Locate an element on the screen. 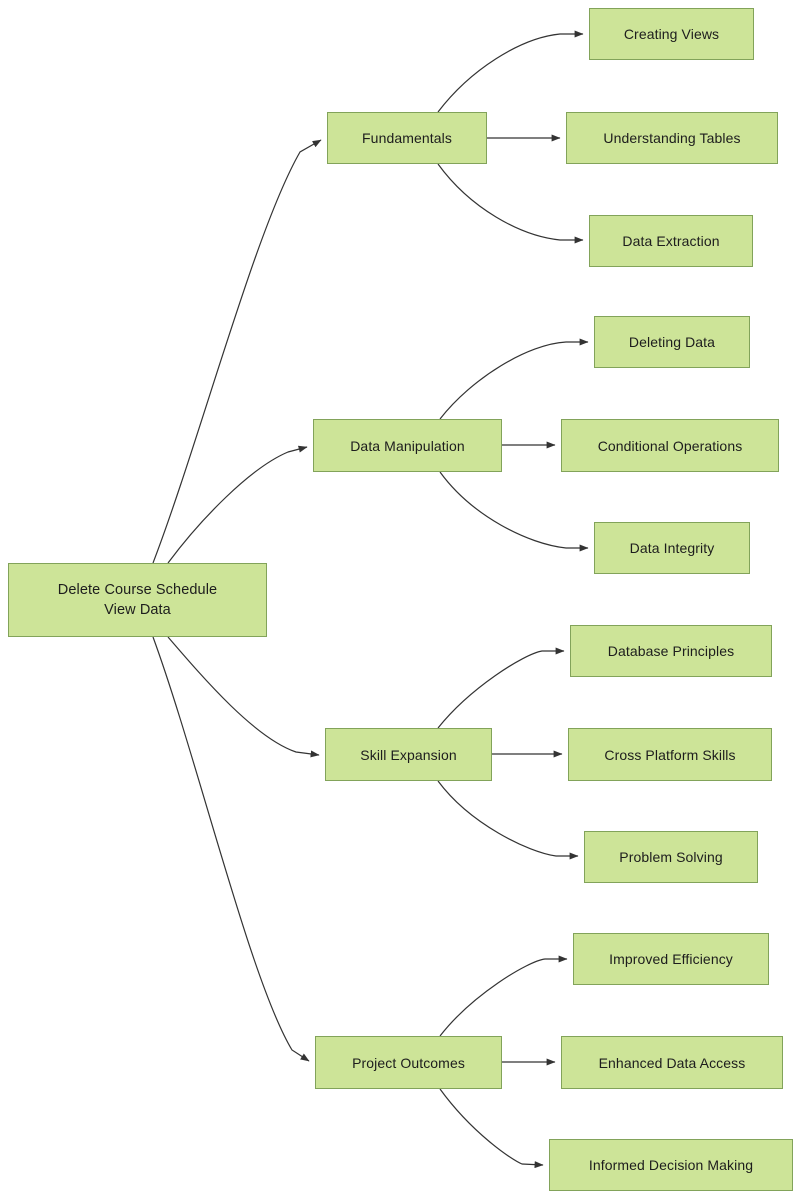 The width and height of the screenshot is (800, 1200). edge-fundamentals-creating-views is located at coordinates (510, 71).